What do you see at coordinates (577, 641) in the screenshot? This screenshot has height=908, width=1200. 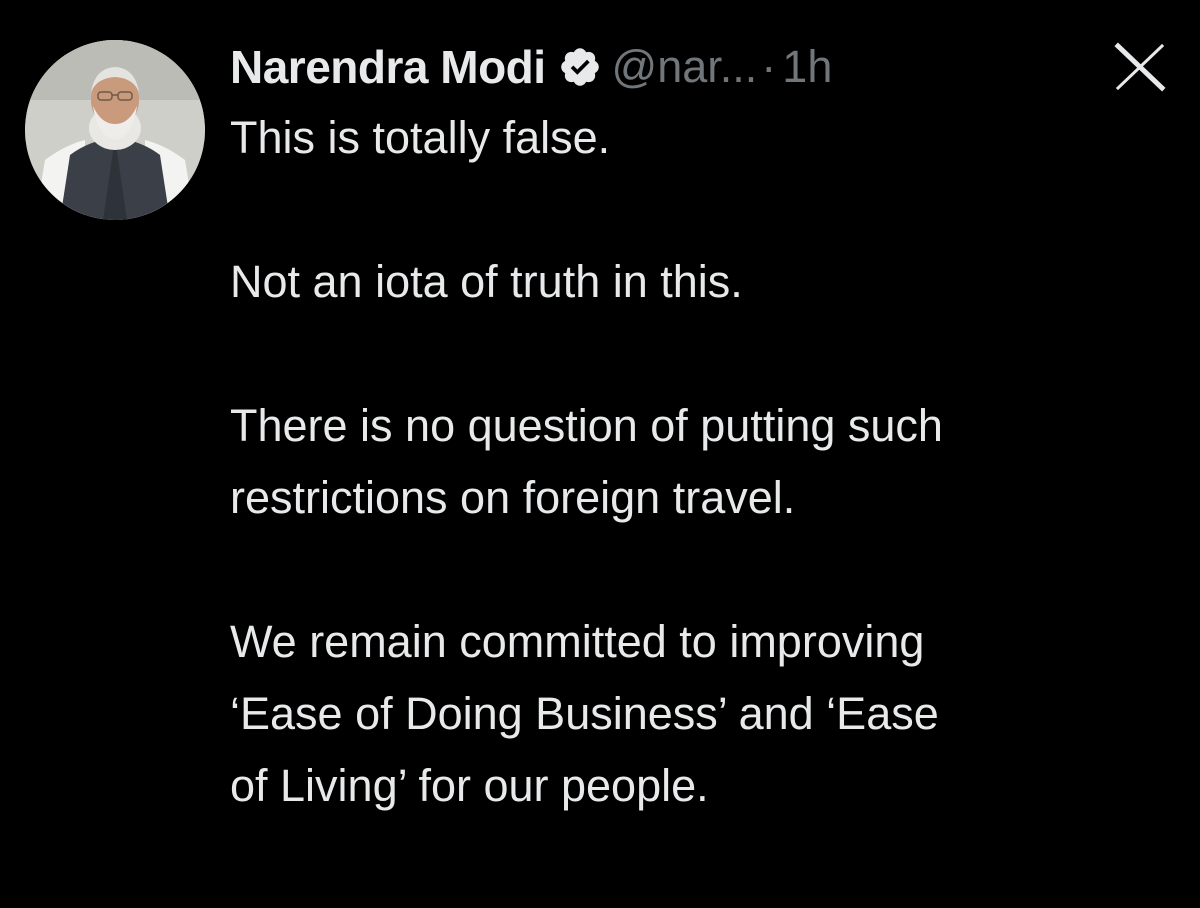 I see `tweet-line: We remain committed to improving` at bounding box center [577, 641].